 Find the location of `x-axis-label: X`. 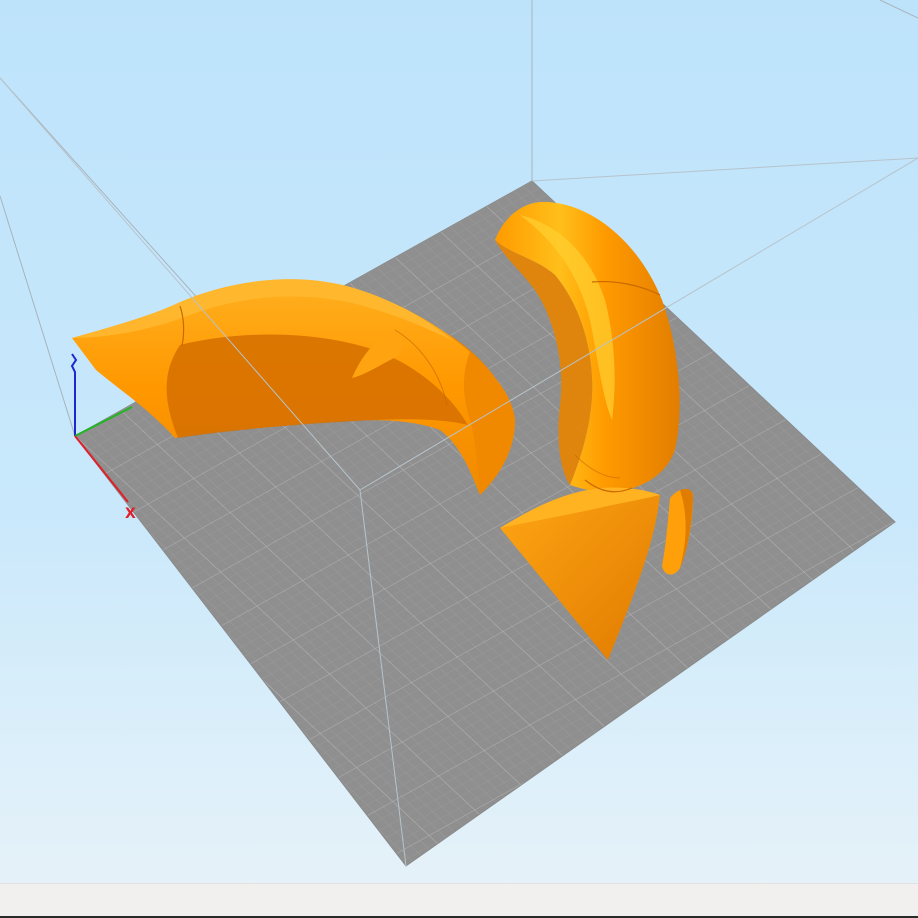

x-axis-label: X is located at coordinates (130, 514).